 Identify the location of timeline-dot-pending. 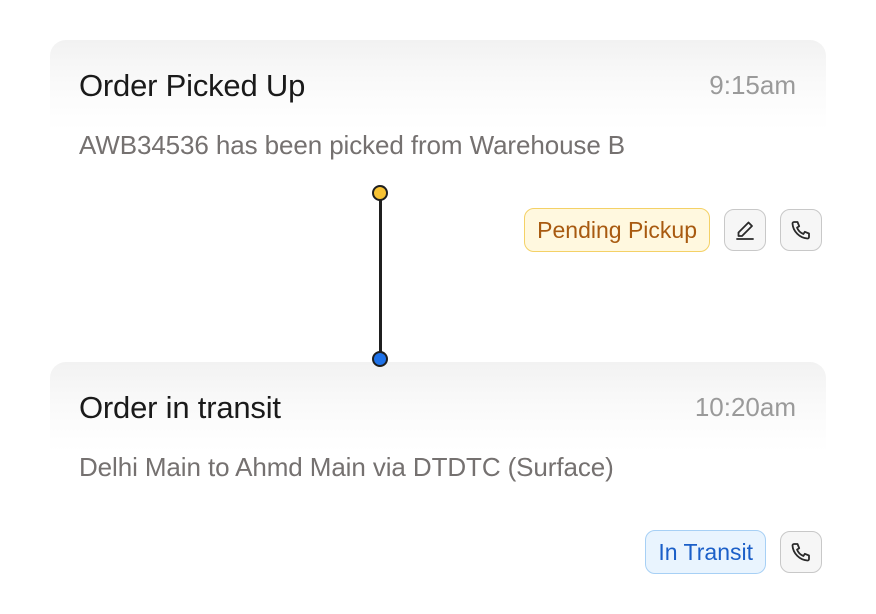
(380, 193).